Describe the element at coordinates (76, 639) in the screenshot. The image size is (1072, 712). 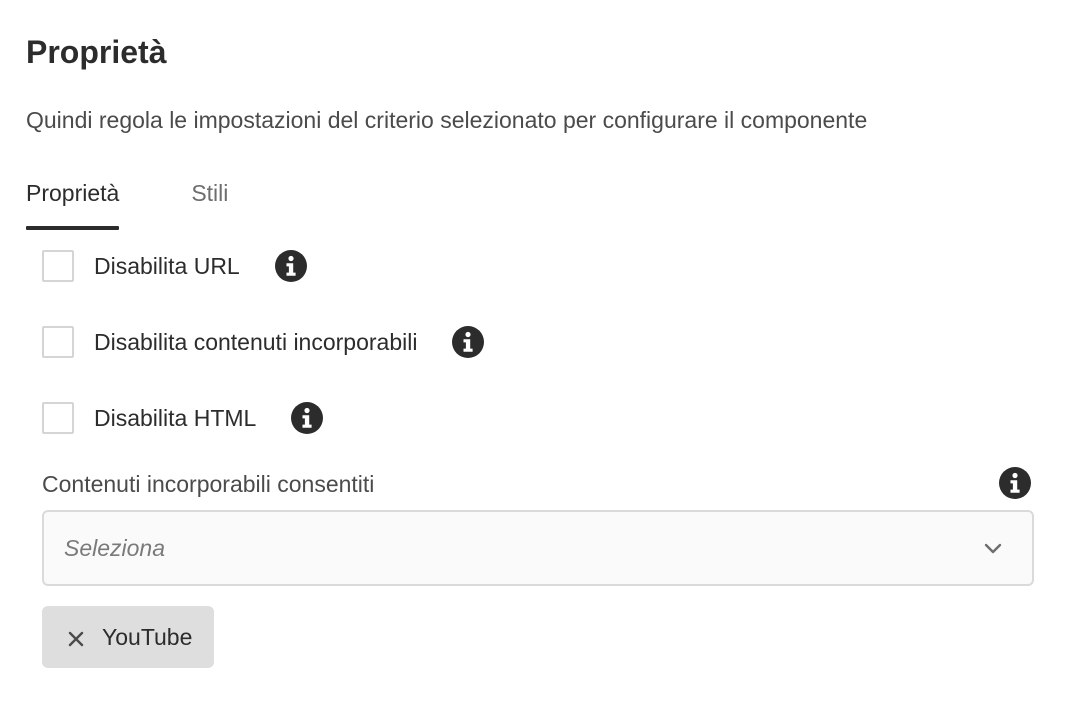
I see `close-icon` at that location.